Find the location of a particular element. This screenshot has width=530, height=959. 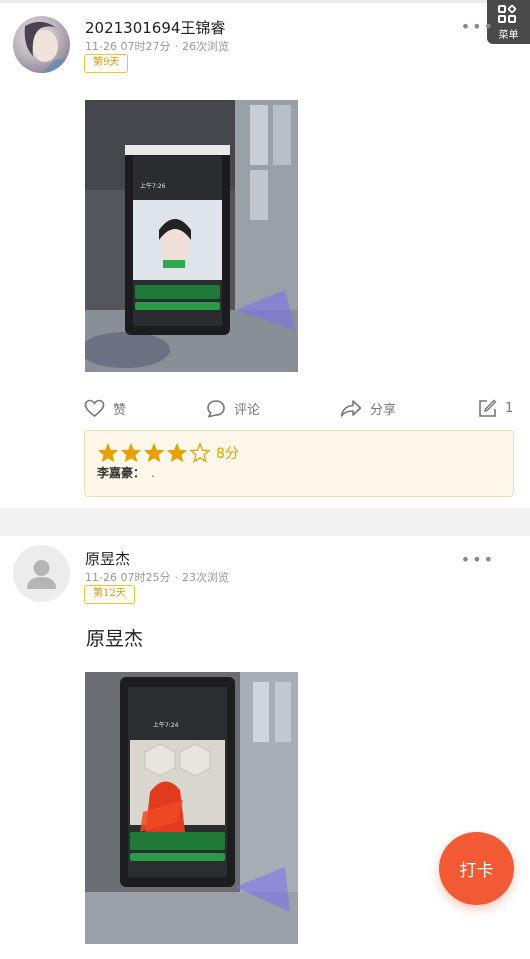

post-meta: 11-26 07时25分 · 23次浏览 is located at coordinates (157, 577).